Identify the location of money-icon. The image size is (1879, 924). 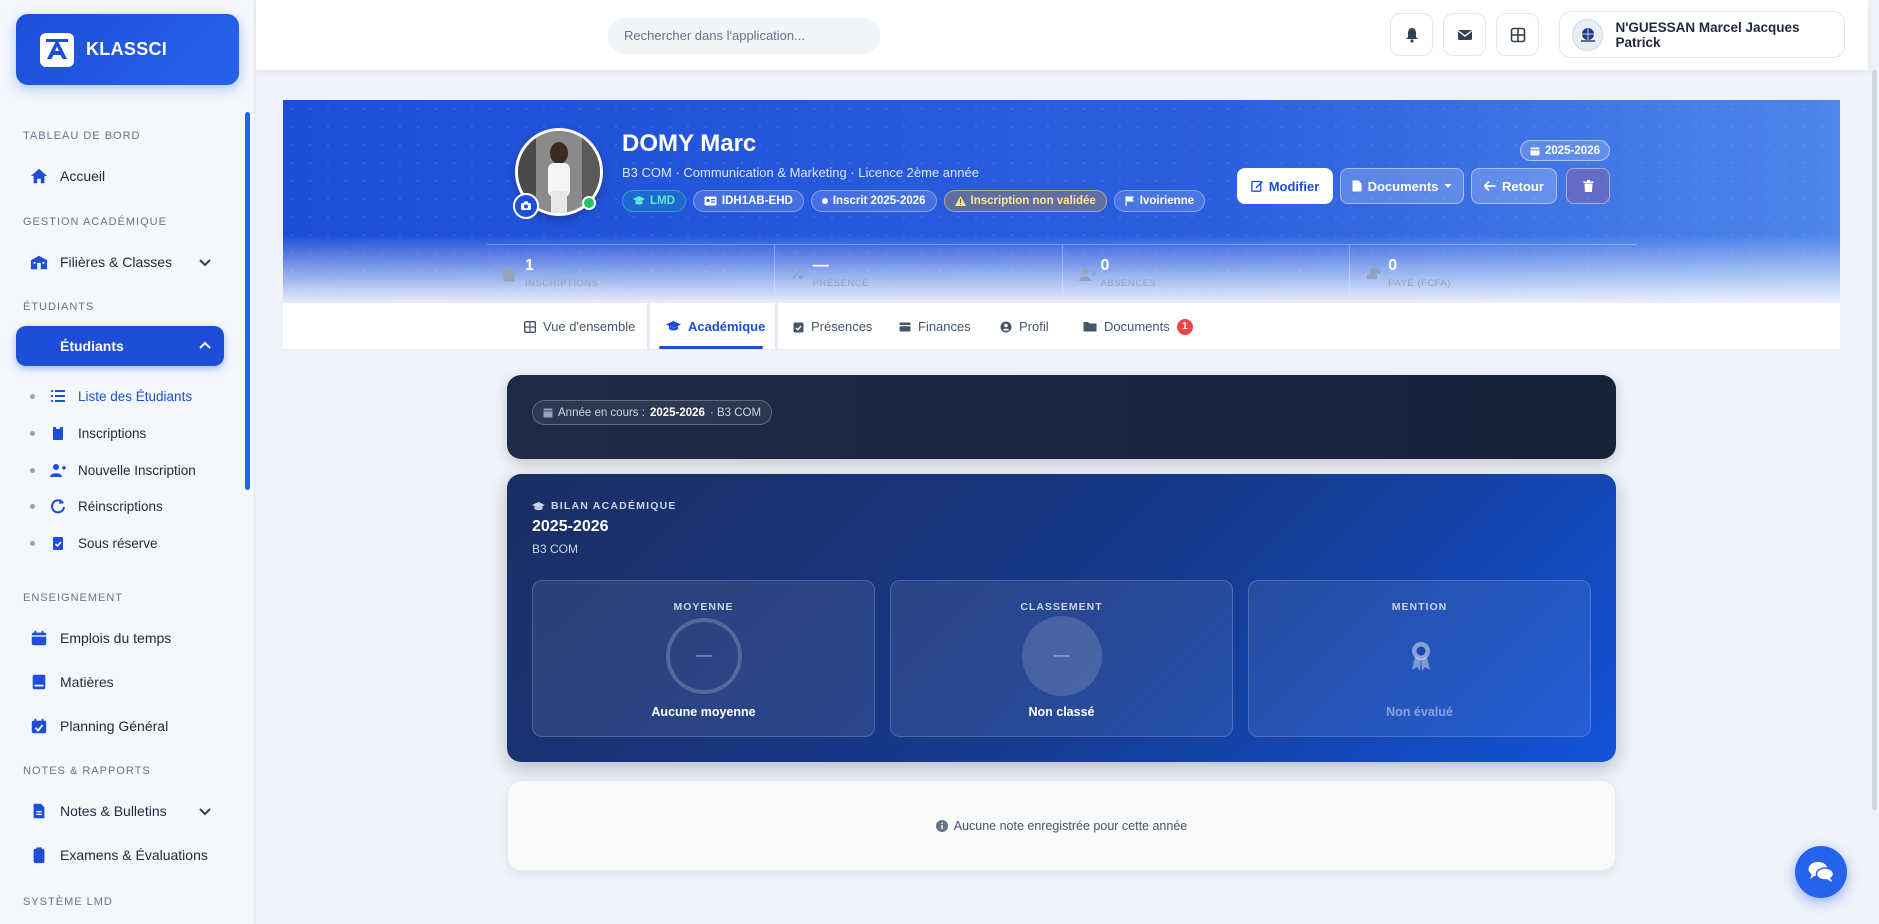
(905, 326).